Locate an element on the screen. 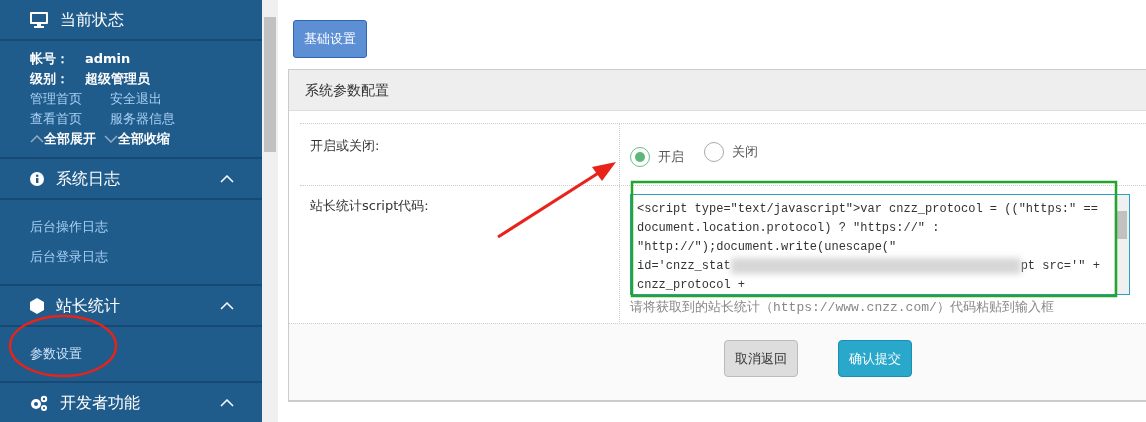  cancel-button: 取消返回 is located at coordinates (761, 358).